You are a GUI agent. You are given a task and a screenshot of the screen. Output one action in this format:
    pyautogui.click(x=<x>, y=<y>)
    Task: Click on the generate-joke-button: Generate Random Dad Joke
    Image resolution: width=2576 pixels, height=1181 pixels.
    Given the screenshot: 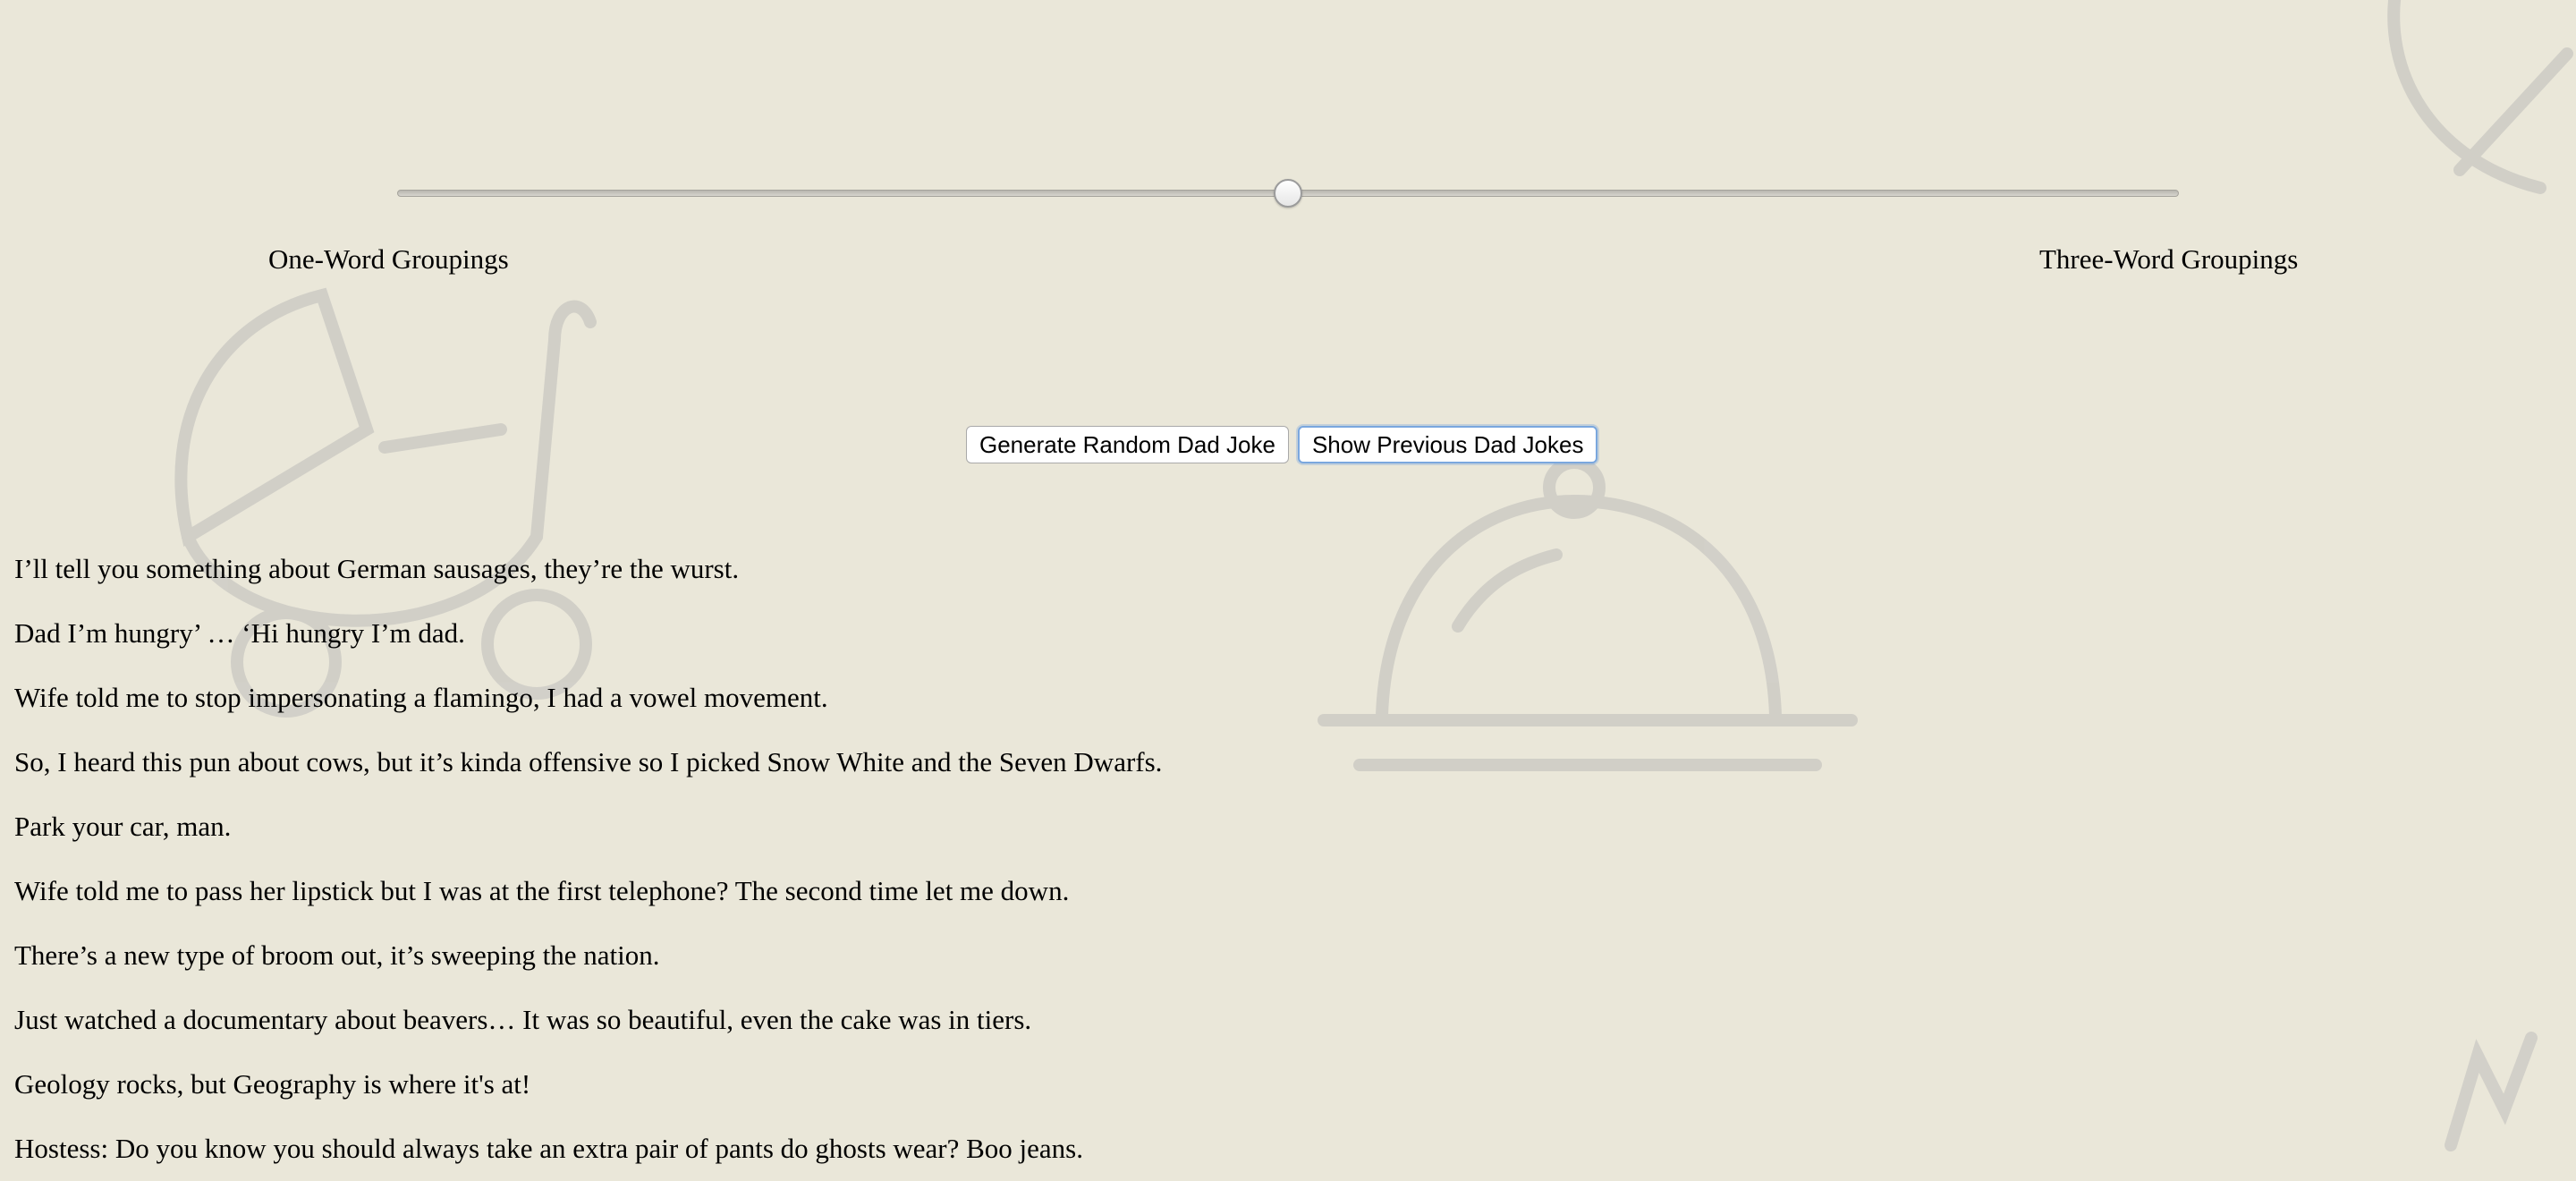 What is the action you would take?
    pyautogui.click(x=1127, y=444)
    